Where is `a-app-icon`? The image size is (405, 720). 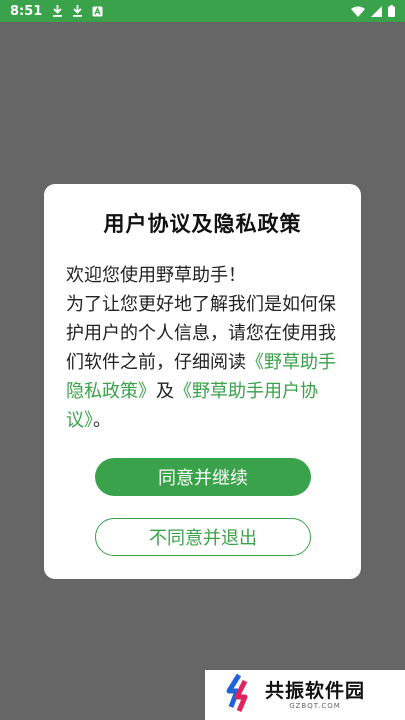 a-app-icon is located at coordinates (97, 11).